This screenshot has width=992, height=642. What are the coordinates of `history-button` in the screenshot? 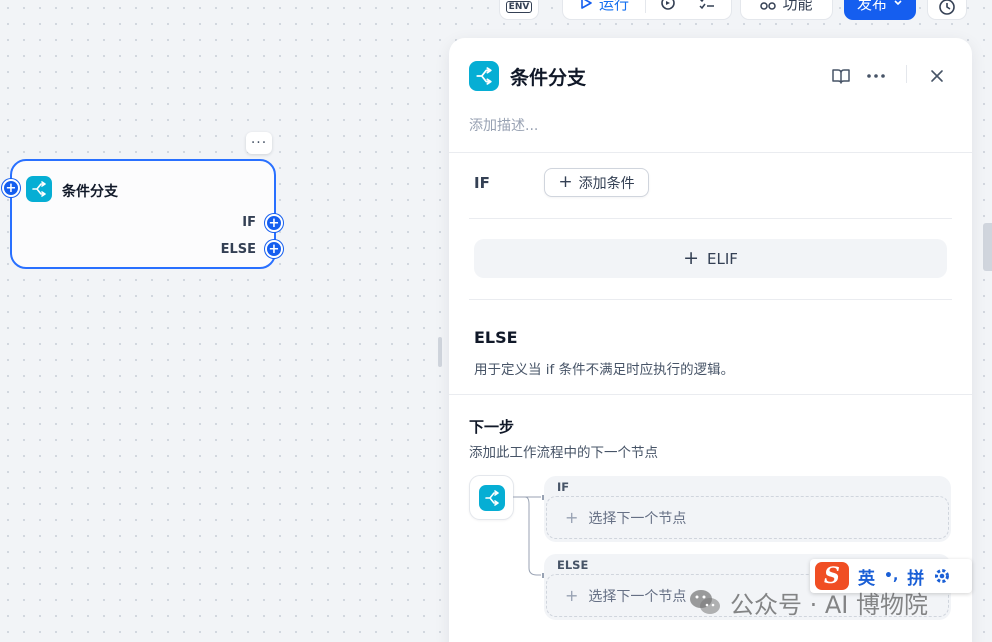 It's located at (947, 10).